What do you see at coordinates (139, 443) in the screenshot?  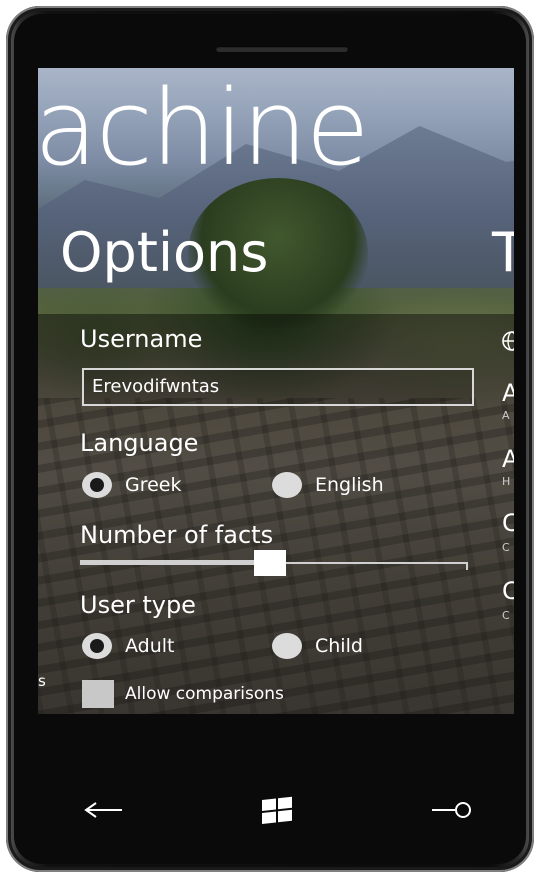 I see `language-label: Language` at bounding box center [139, 443].